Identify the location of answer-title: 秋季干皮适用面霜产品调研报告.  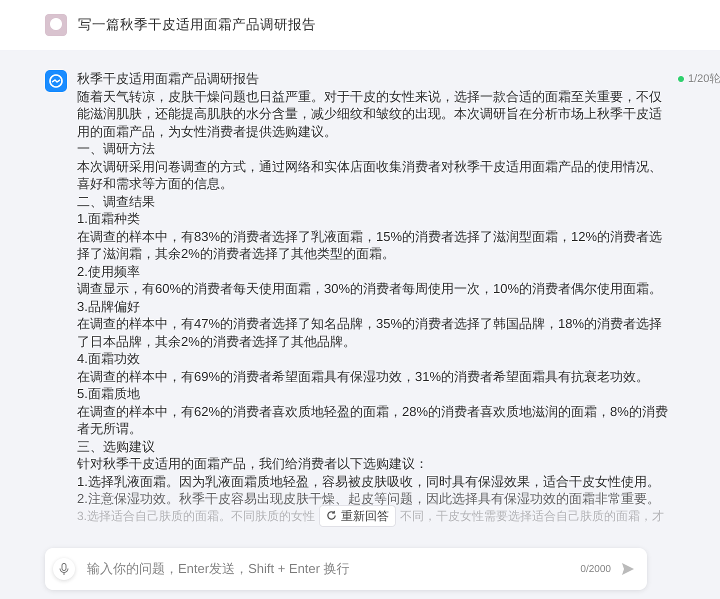
(168, 79).